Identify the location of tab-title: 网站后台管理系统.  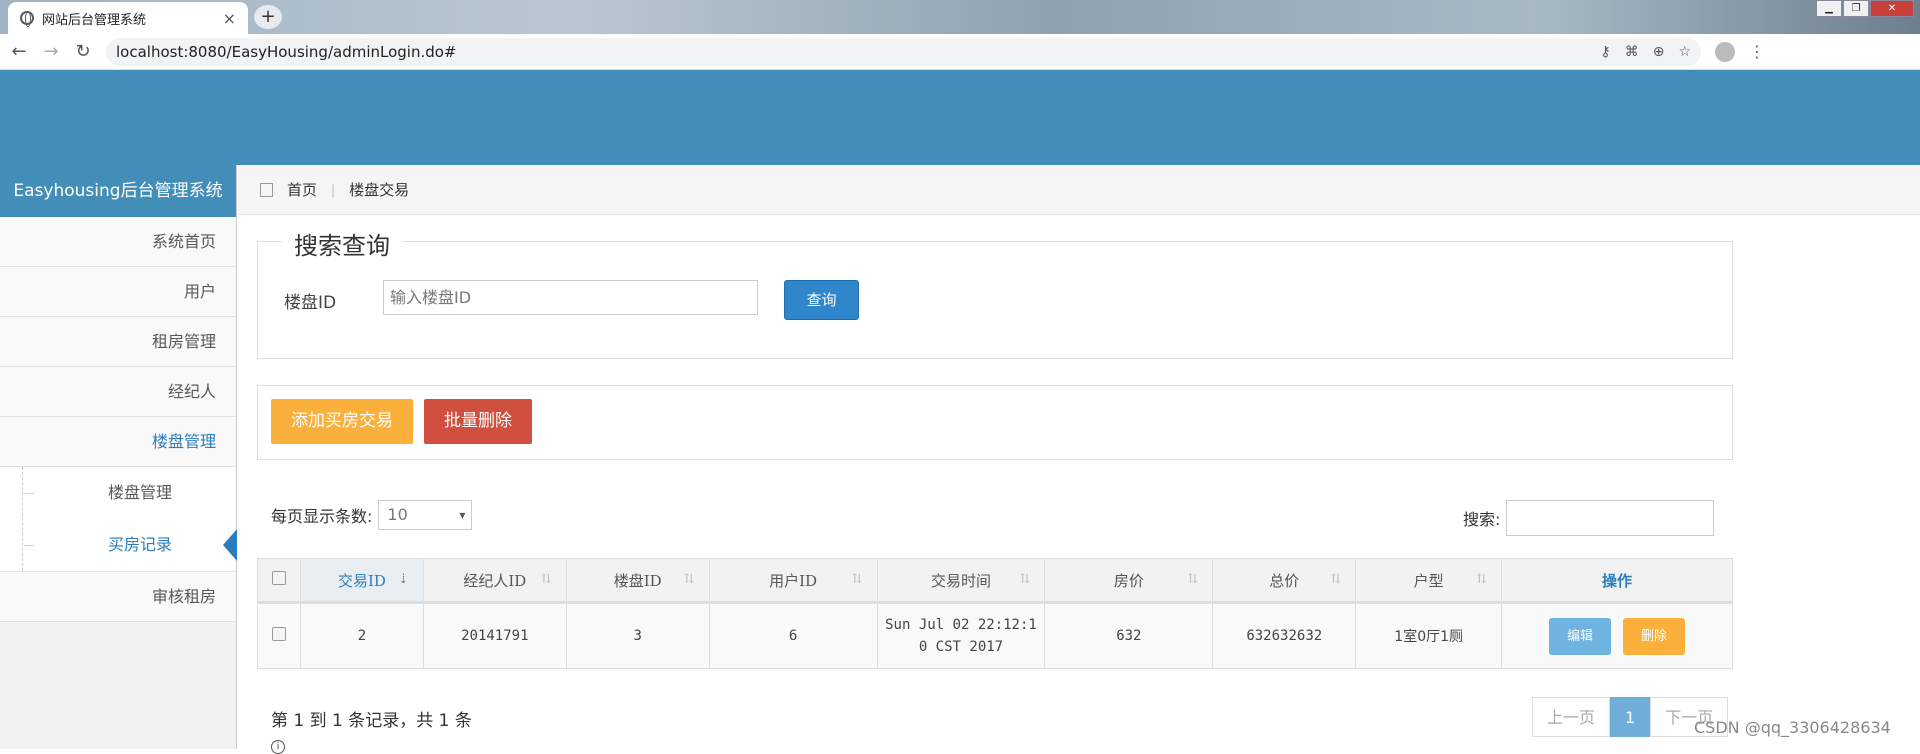
(94, 20).